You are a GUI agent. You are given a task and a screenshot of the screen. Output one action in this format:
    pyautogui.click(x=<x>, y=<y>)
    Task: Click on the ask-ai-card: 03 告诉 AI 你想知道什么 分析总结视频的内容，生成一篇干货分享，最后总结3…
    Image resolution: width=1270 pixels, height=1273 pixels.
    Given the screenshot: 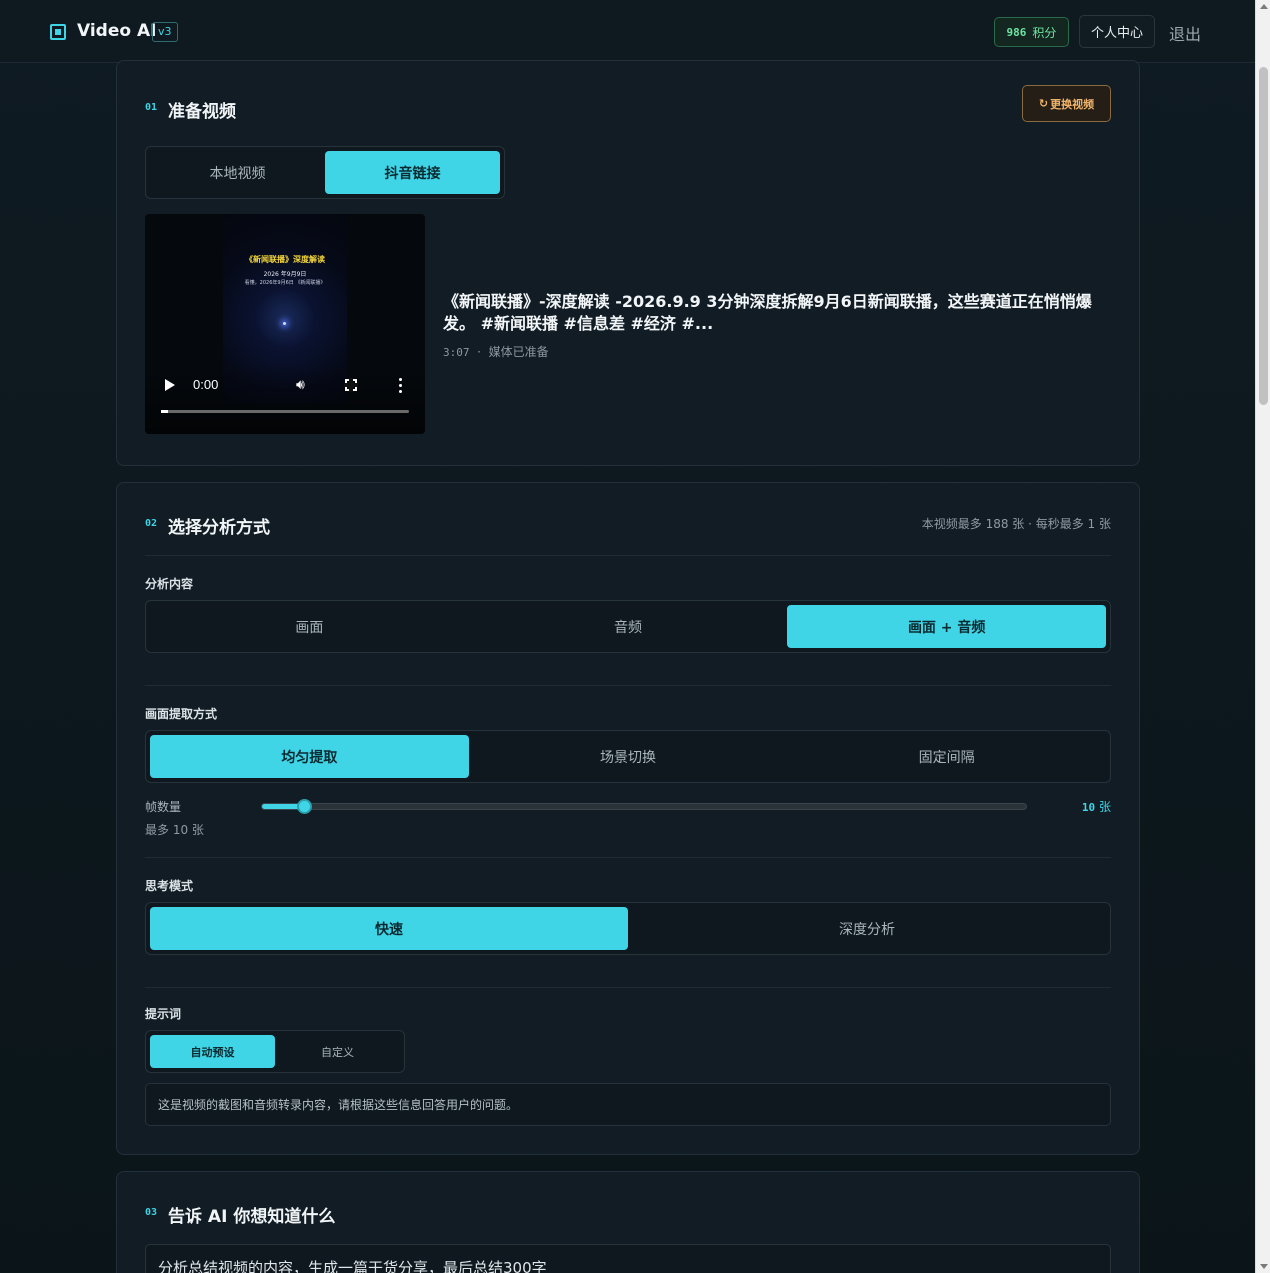 What is the action you would take?
    pyautogui.click(x=628, y=1222)
    